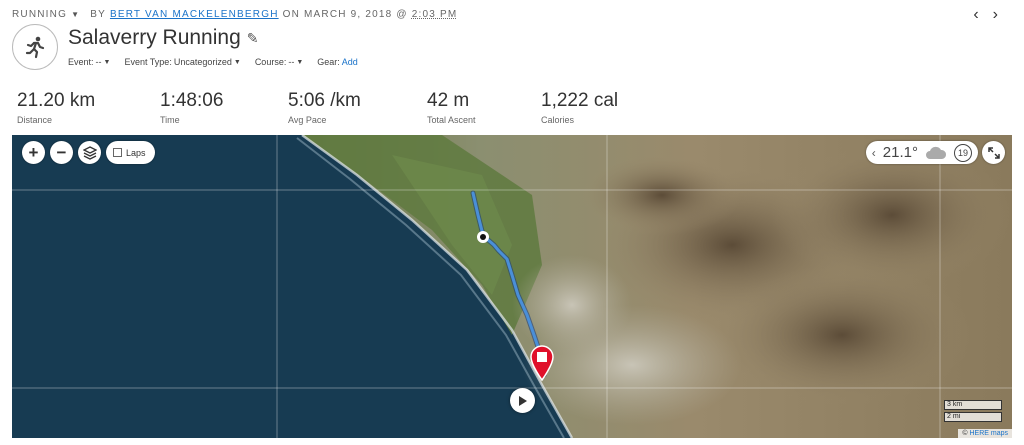  I want to click on scale-km: 3 km, so click(973, 405).